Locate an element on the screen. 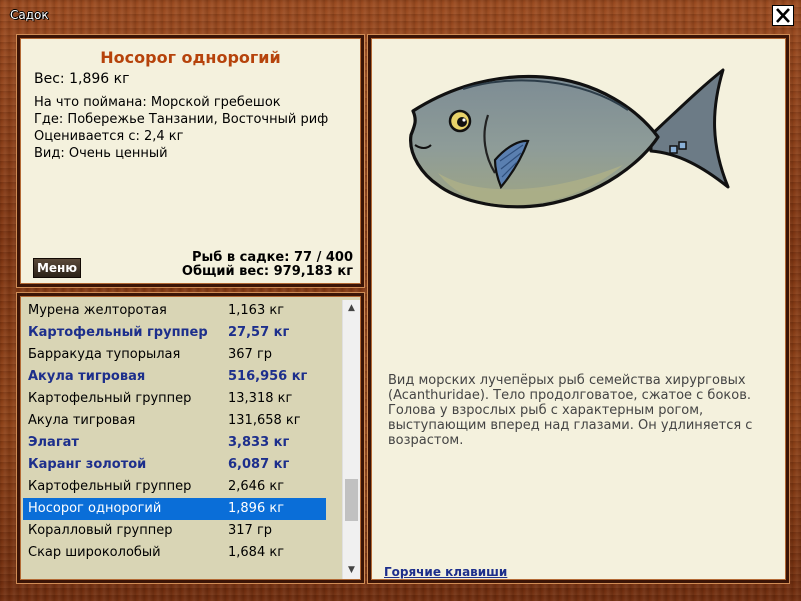  species-line: Вид: Очень ценный is located at coordinates (101, 153).